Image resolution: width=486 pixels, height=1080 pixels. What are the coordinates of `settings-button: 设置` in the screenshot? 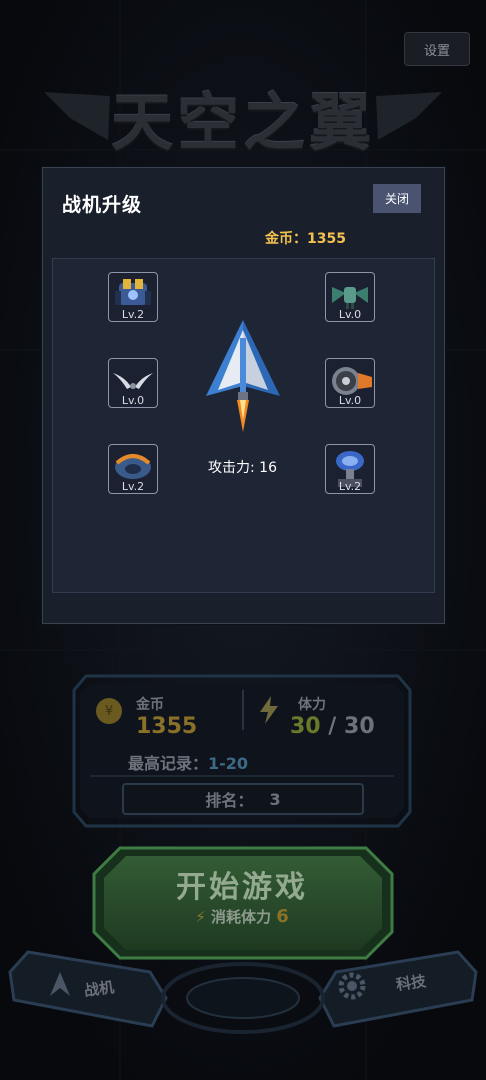 It's located at (437, 49).